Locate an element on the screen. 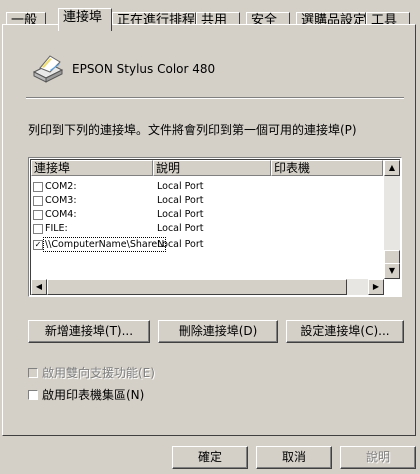 This screenshot has width=420, height=474. help-button: 說明 is located at coordinates (378, 457).